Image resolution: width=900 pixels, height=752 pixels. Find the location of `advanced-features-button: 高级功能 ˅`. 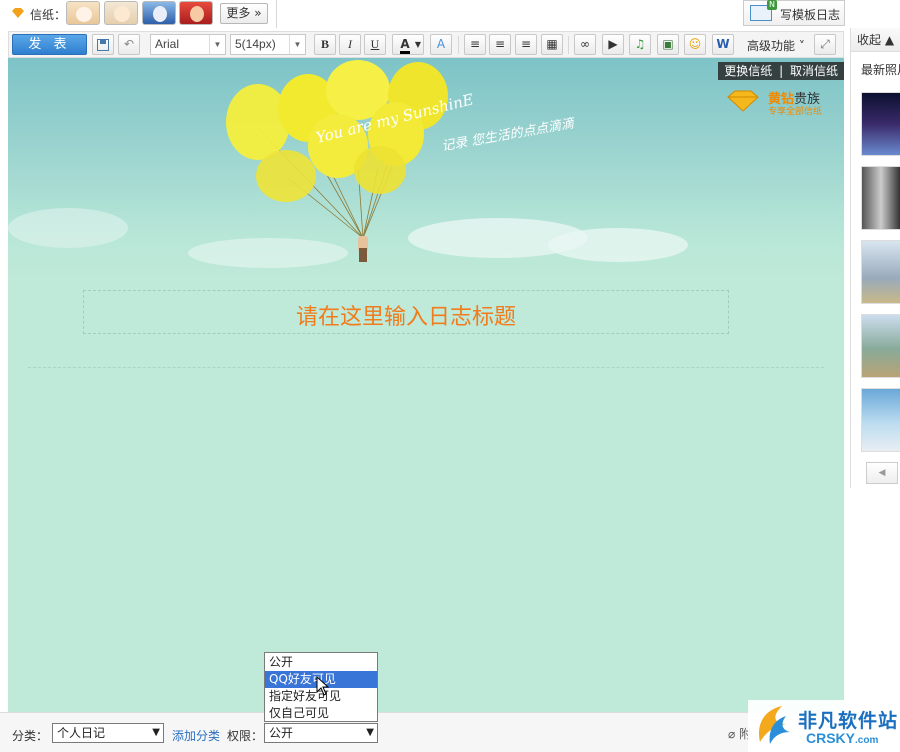

advanced-features-button: 高级功能 ˅ is located at coordinates (776, 45).